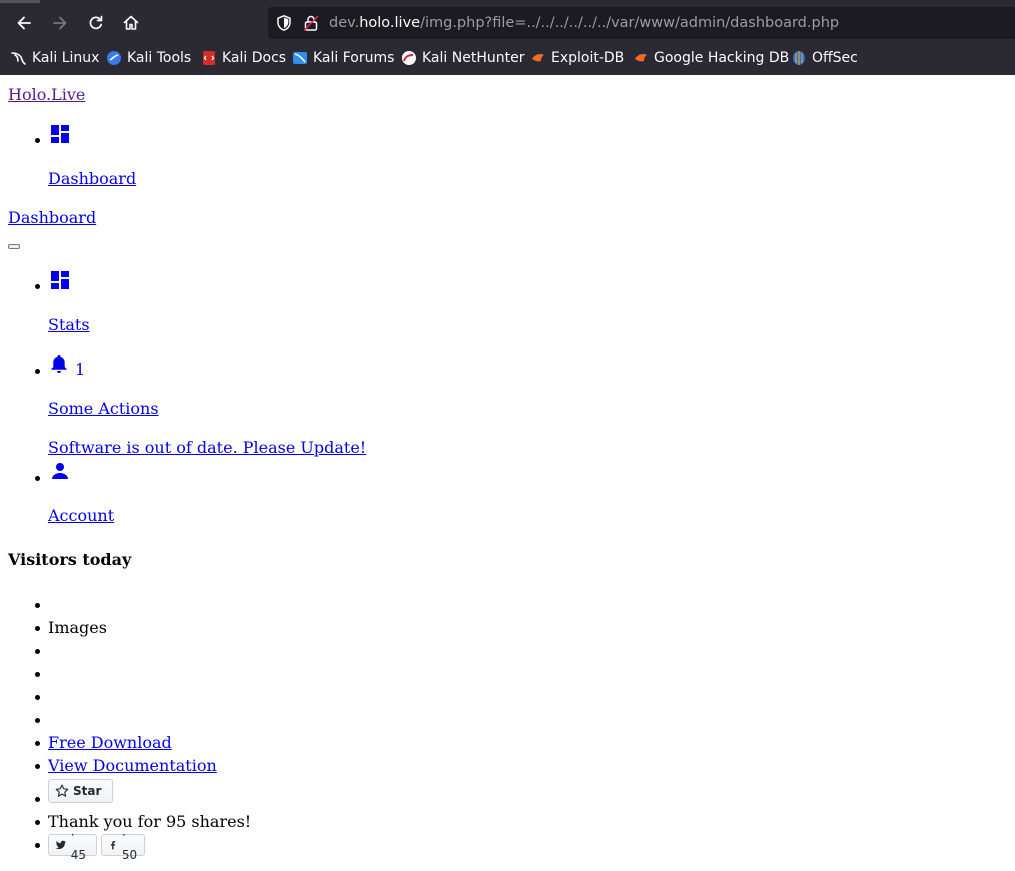  Describe the element at coordinates (103, 409) in the screenshot. I see `navbar-item-some-actions: Some Actions` at that location.